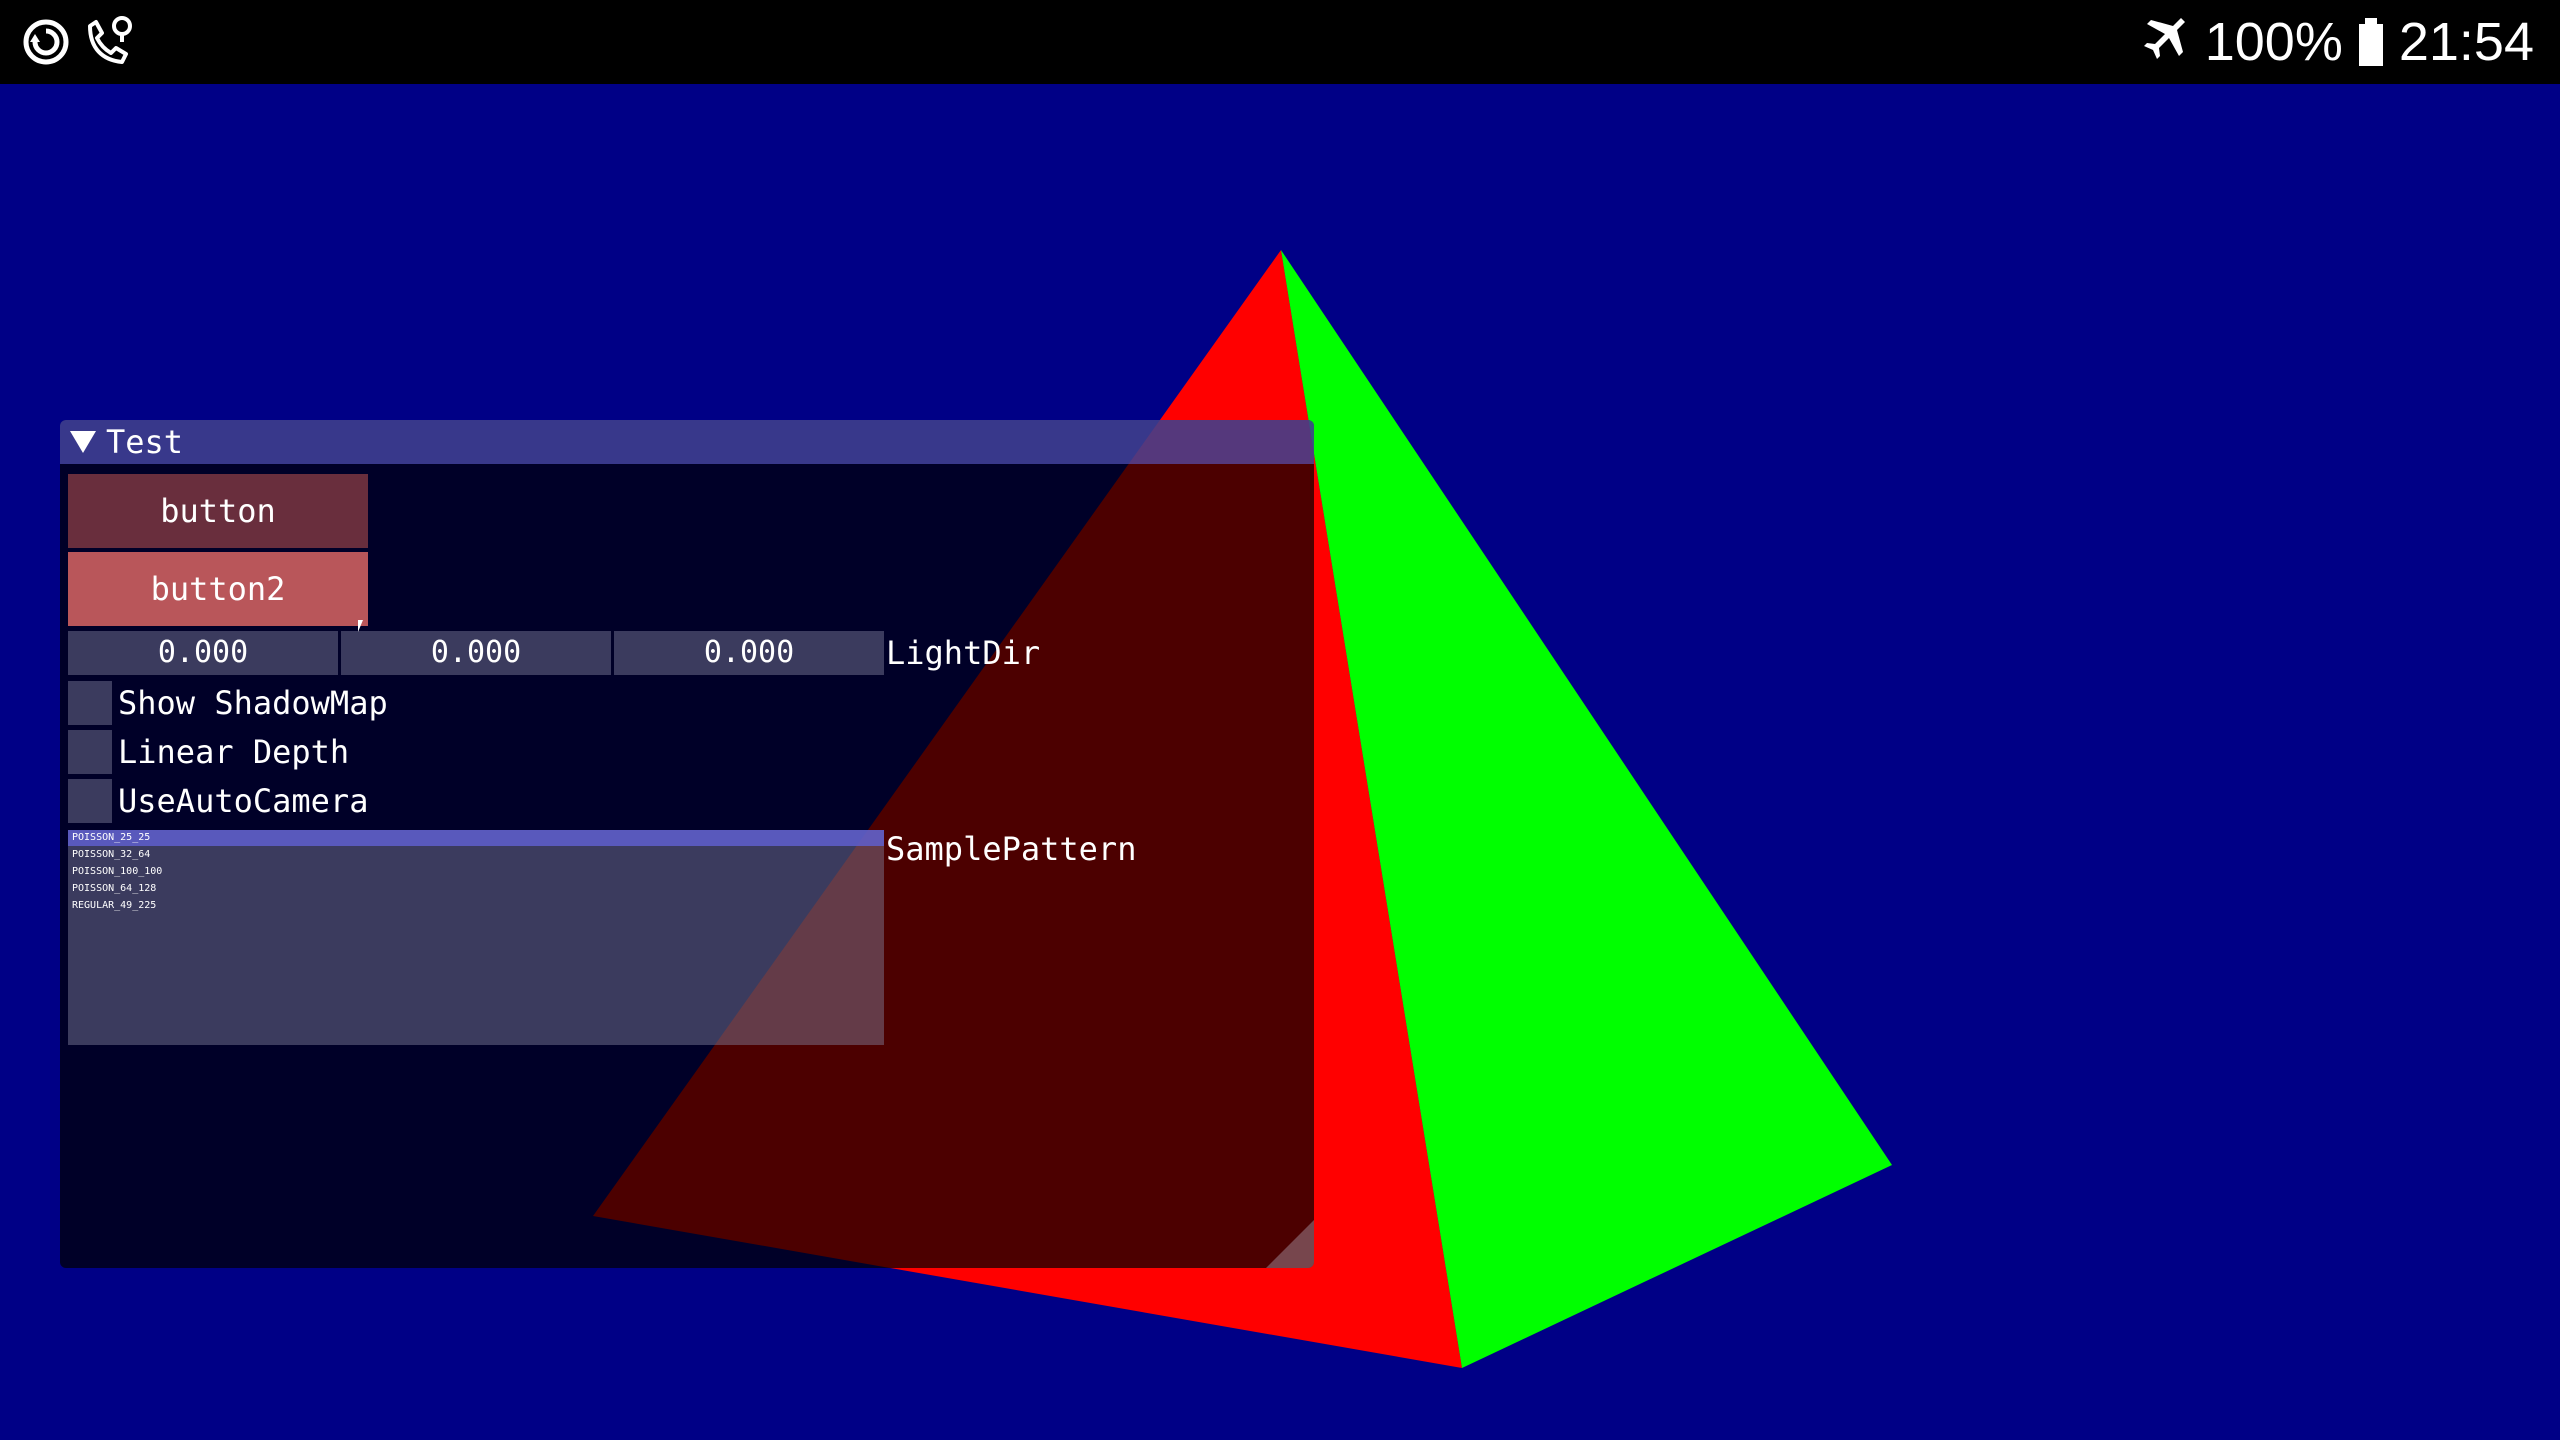  Describe the element at coordinates (476, 889) in the screenshot. I see `list-item: POISSON_64_128` at that location.